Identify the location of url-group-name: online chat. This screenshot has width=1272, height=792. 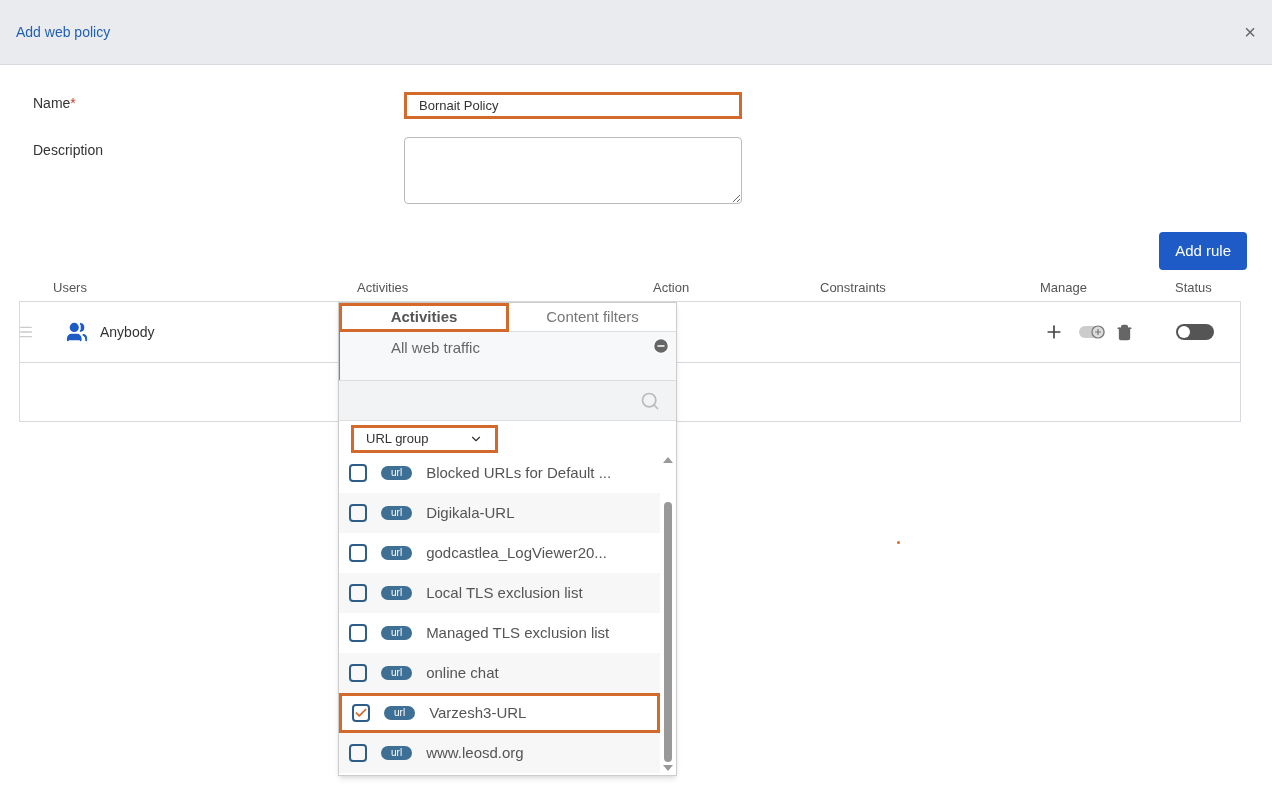
(462, 672).